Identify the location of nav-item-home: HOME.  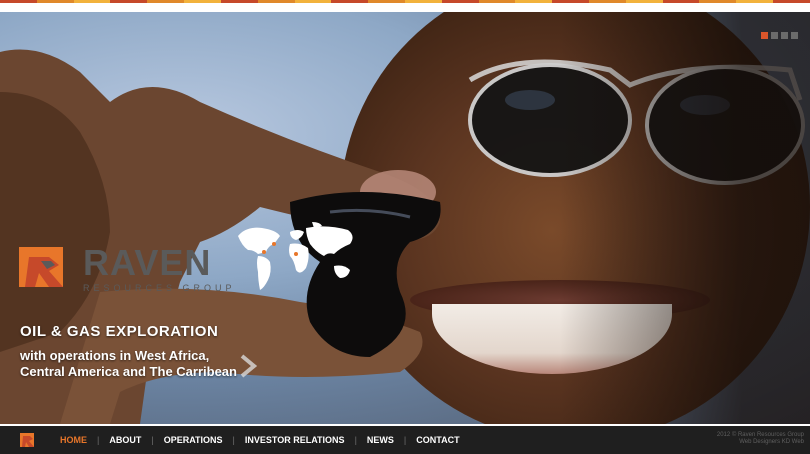
(73, 440).